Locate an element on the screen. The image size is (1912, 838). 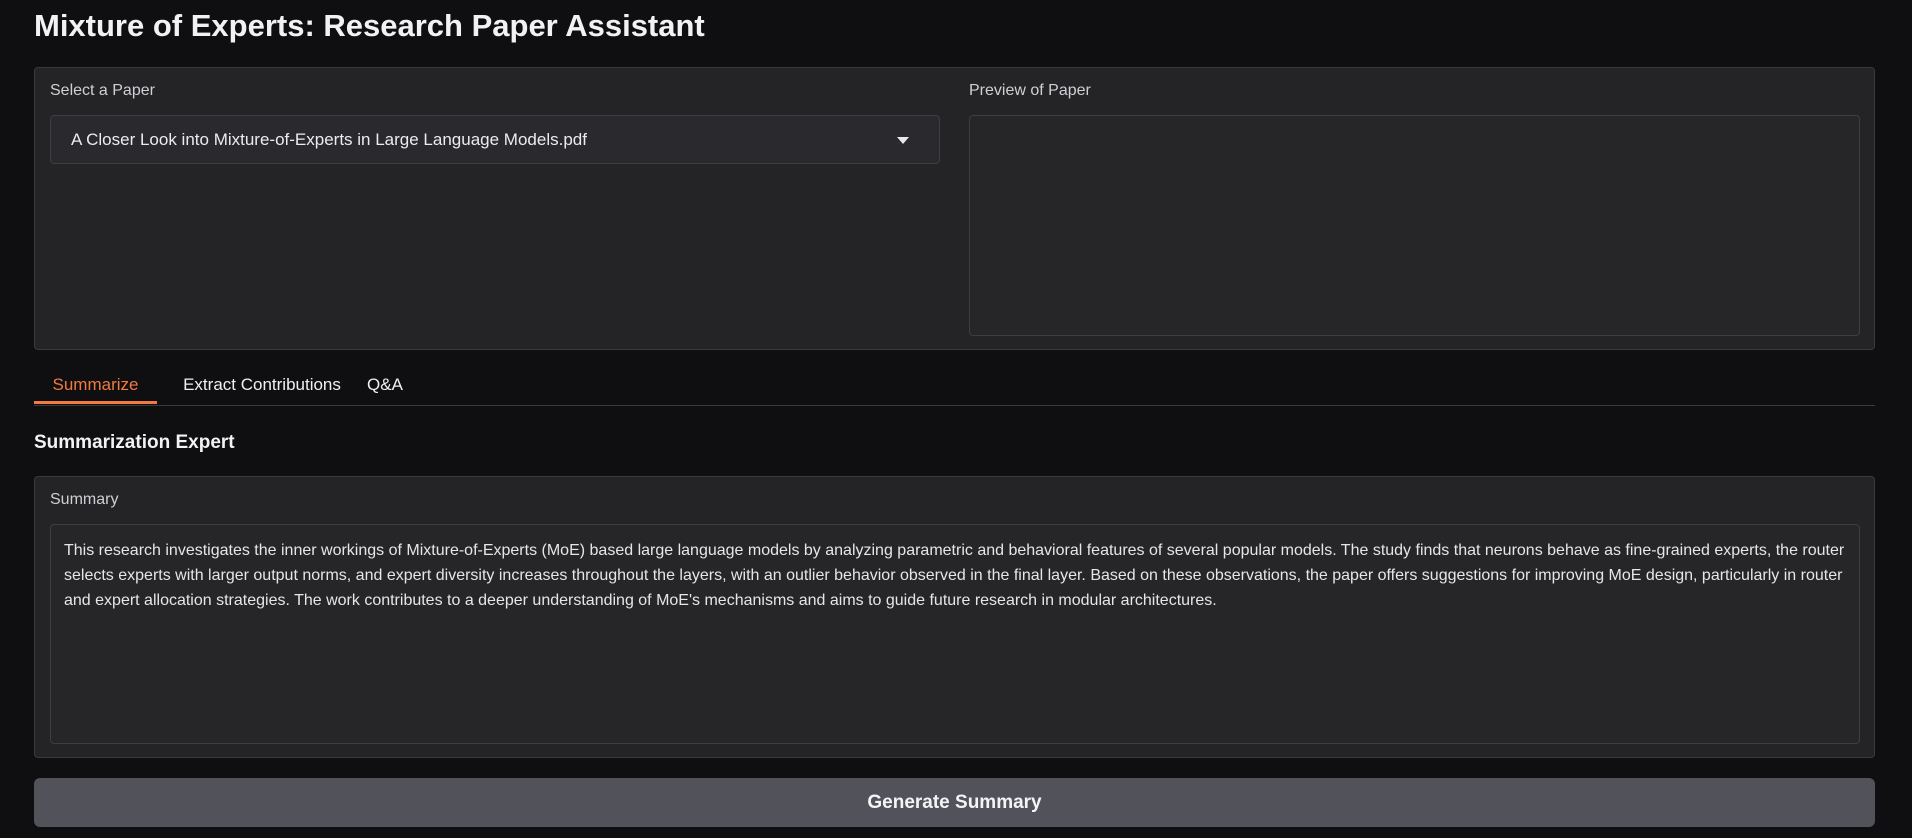
preview-label: Preview of Paper is located at coordinates (1030, 90).